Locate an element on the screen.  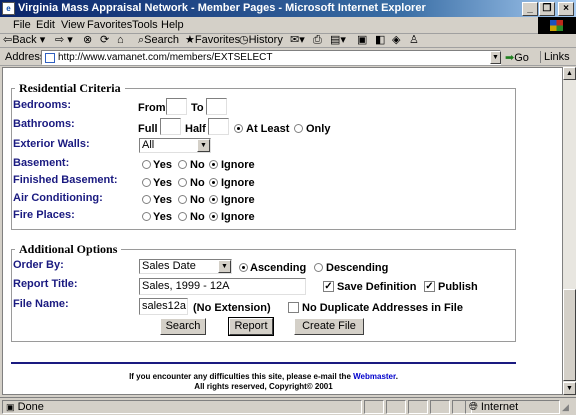
create-file-button: Create File is located at coordinates (329, 326).